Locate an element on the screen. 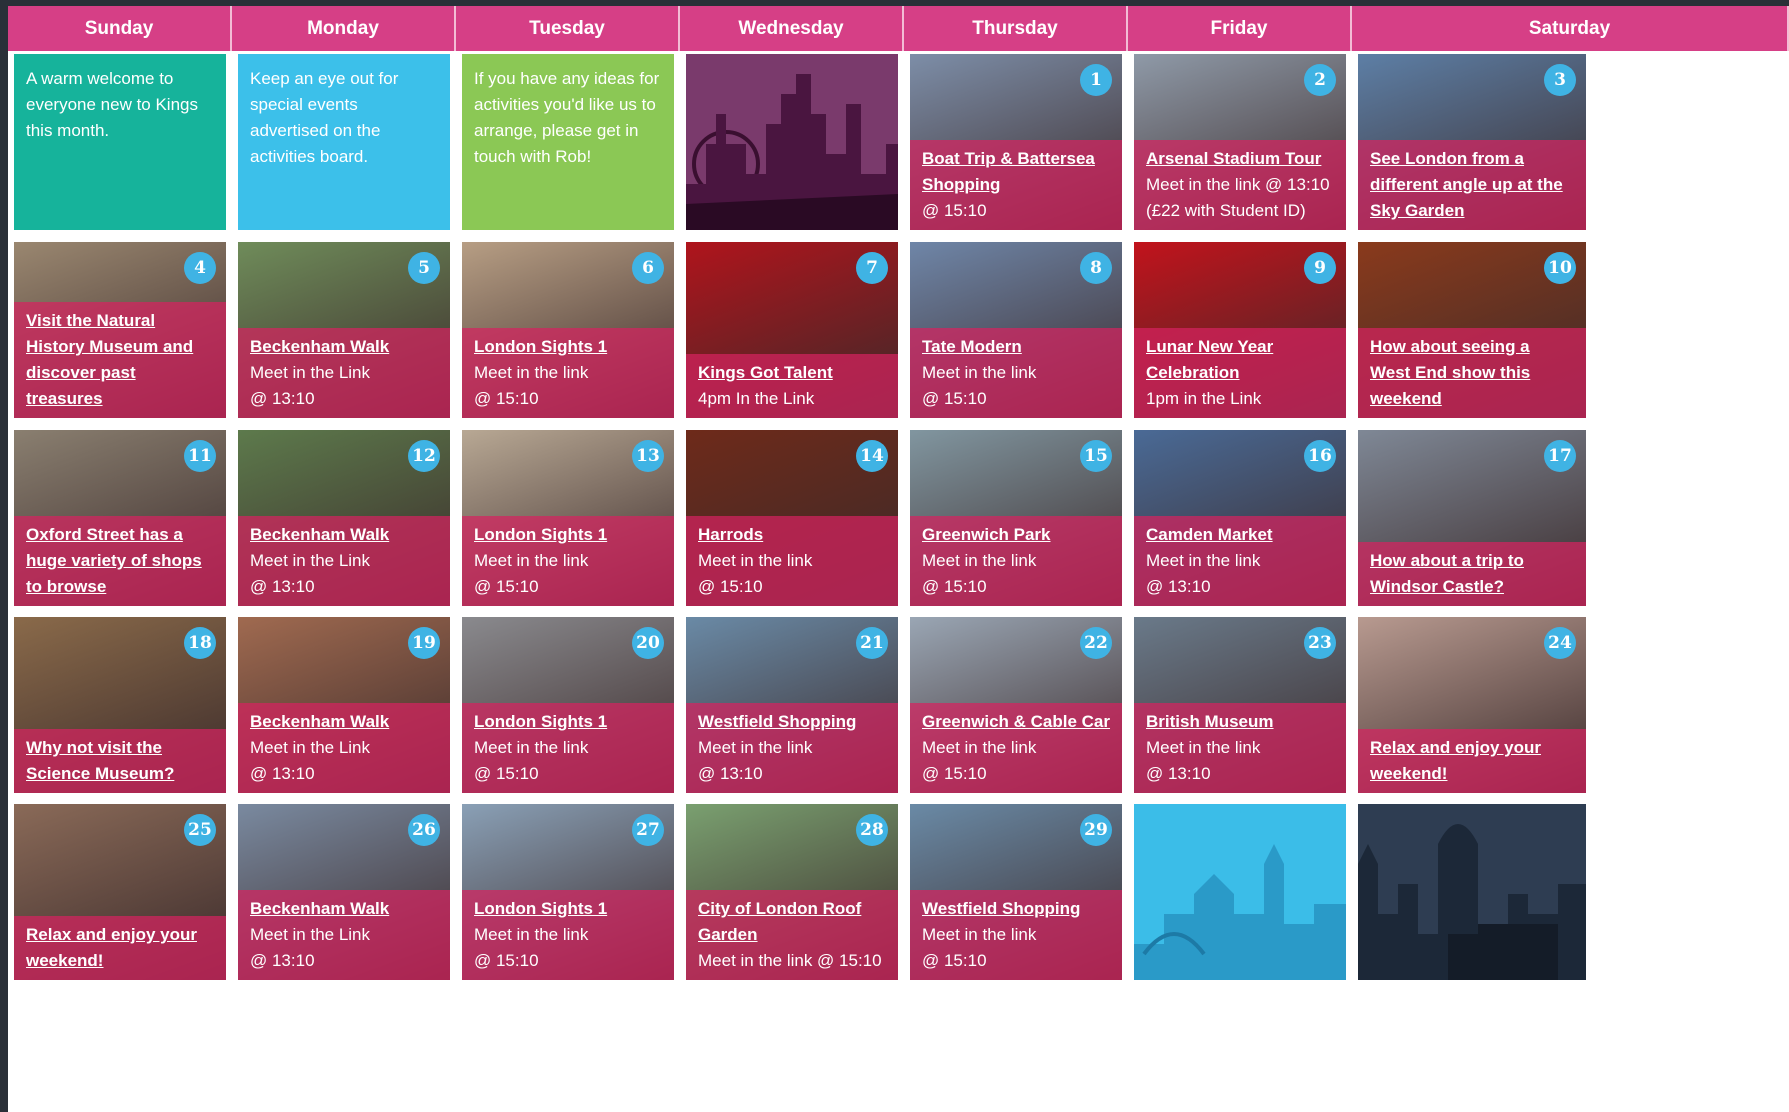  day-number-badge: 10 is located at coordinates (1560, 268).